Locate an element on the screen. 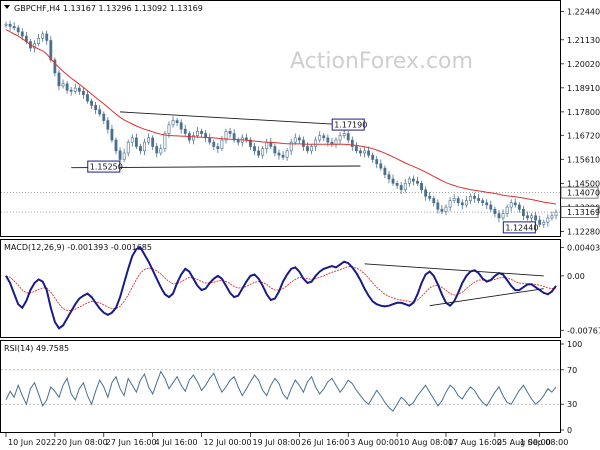  macd-tick-label: -0.007672 is located at coordinates (583, 330).